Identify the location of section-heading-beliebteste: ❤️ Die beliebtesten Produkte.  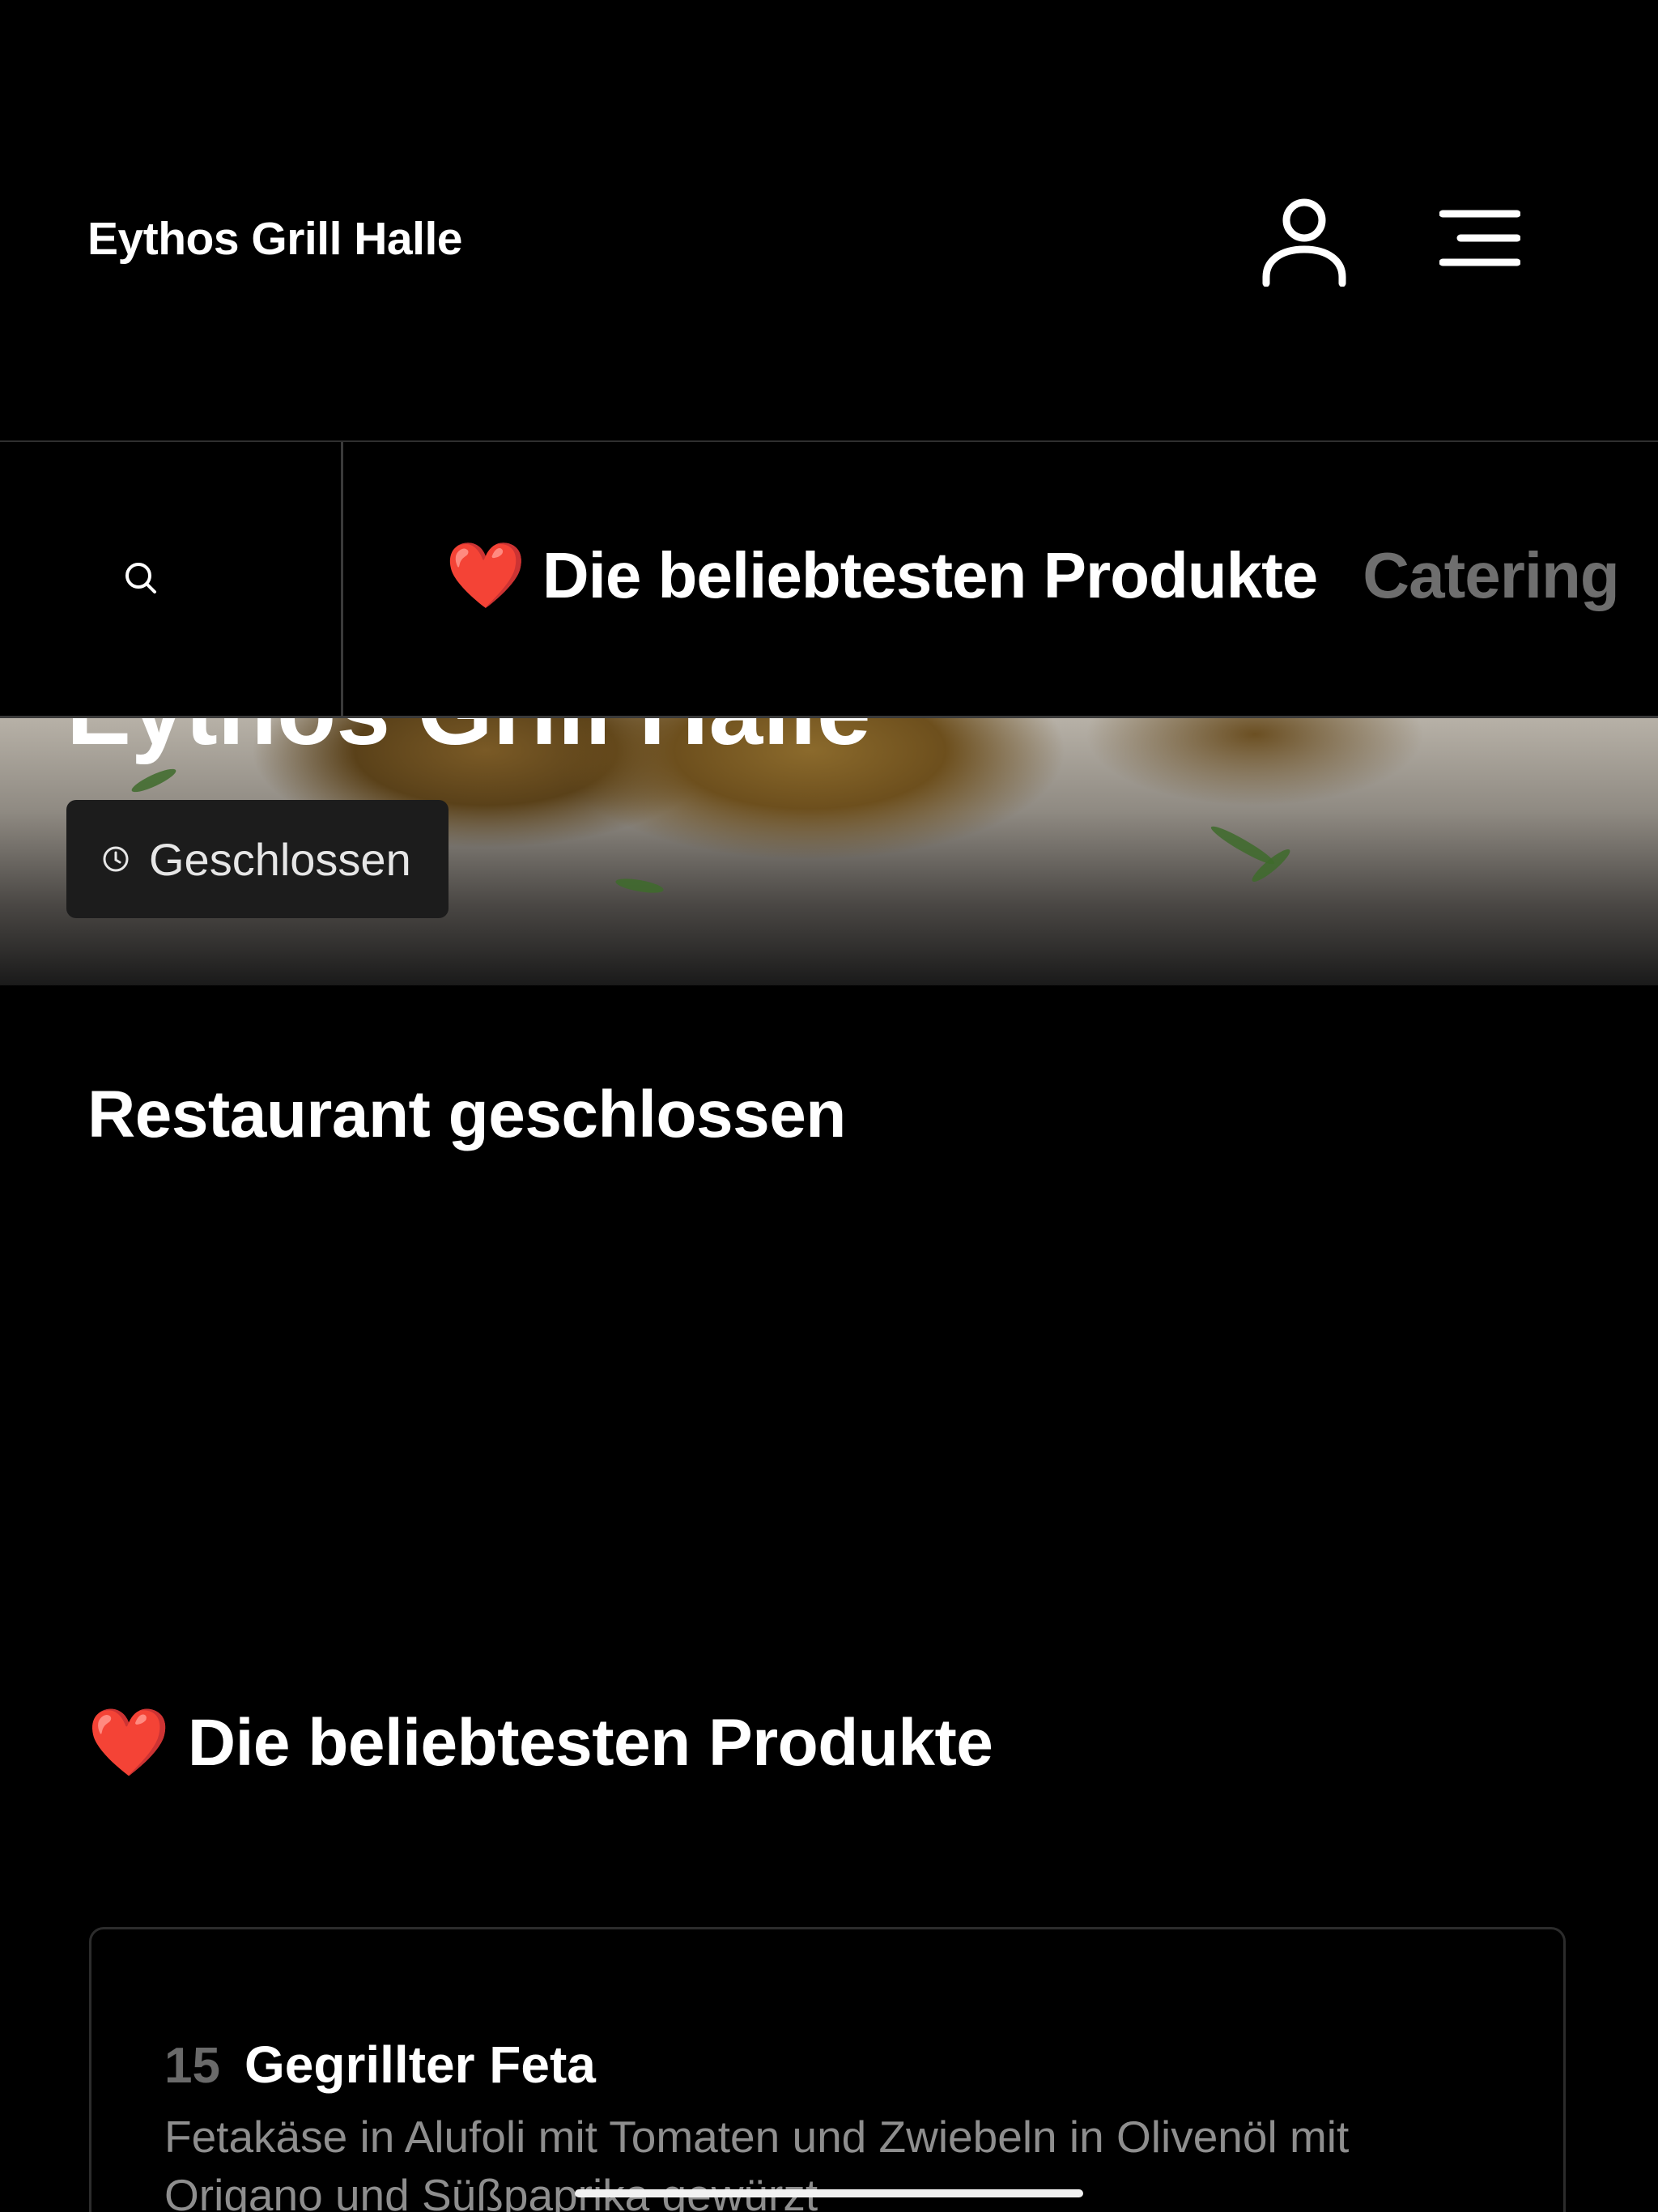
(540, 1743).